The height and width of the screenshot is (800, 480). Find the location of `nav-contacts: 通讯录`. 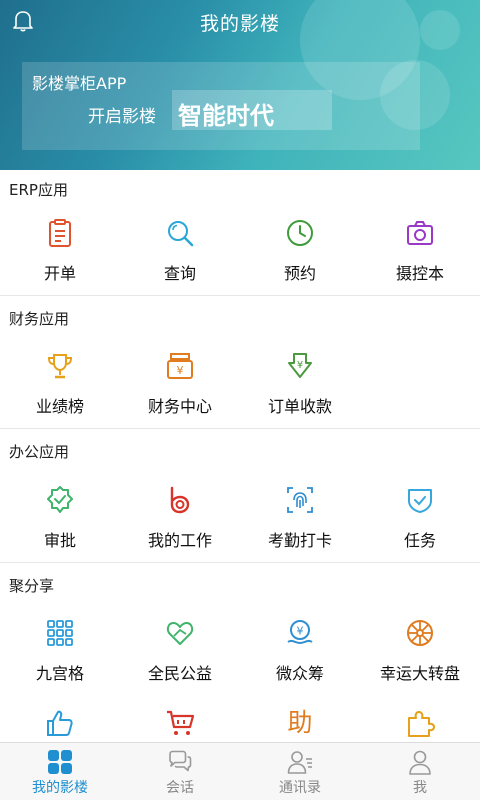

nav-contacts: 通讯录 is located at coordinates (300, 771).